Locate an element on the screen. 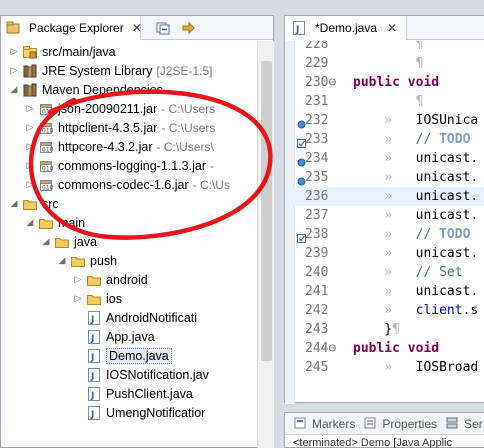 Image resolution: width=484 pixels, height=448 pixels. line-number: 229 is located at coordinates (317, 63).